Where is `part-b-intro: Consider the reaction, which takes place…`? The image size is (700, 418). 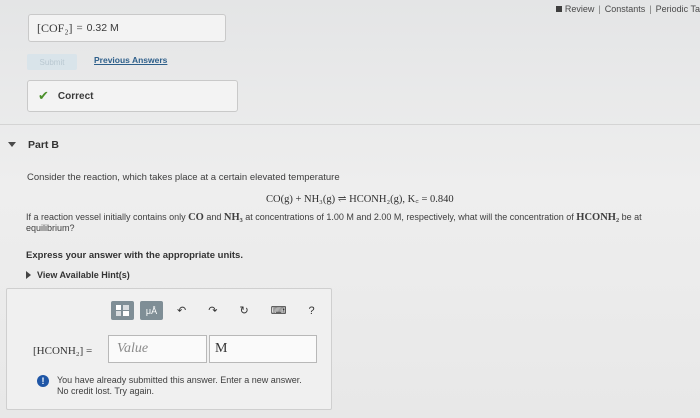
part-b-intro: Consider the reaction, which takes place… is located at coordinates (183, 177).